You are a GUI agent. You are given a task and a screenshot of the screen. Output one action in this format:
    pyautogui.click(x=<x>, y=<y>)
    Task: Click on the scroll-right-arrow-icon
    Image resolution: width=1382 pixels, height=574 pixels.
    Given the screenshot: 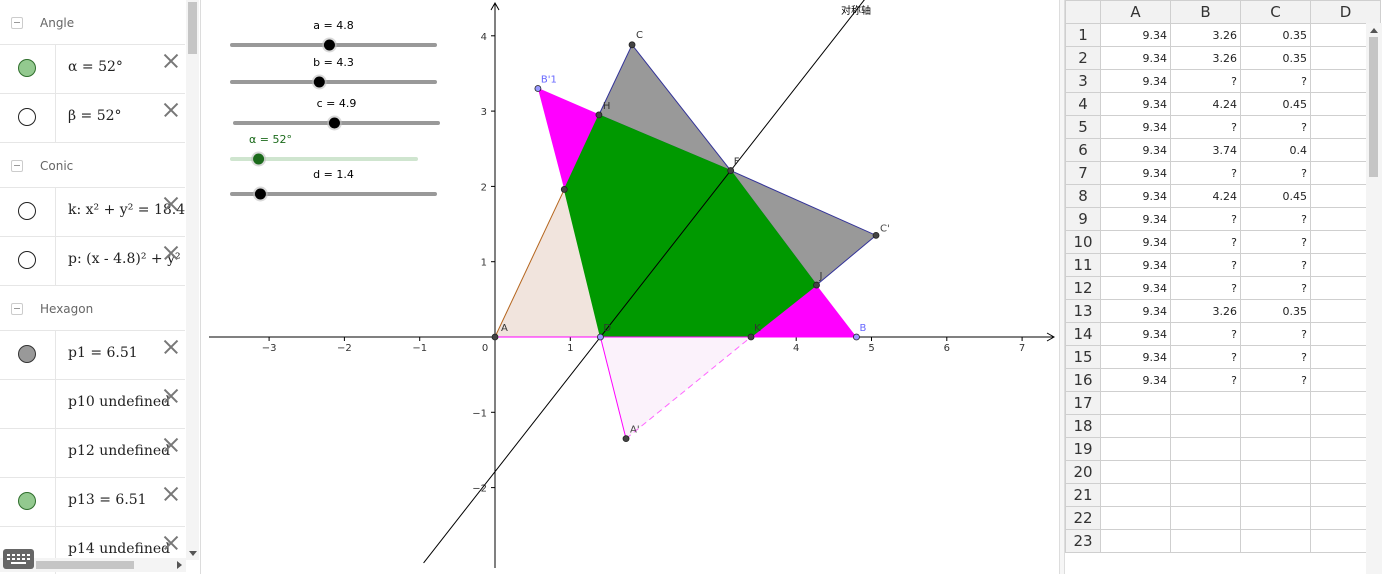 What is the action you would take?
    pyautogui.click(x=179, y=565)
    